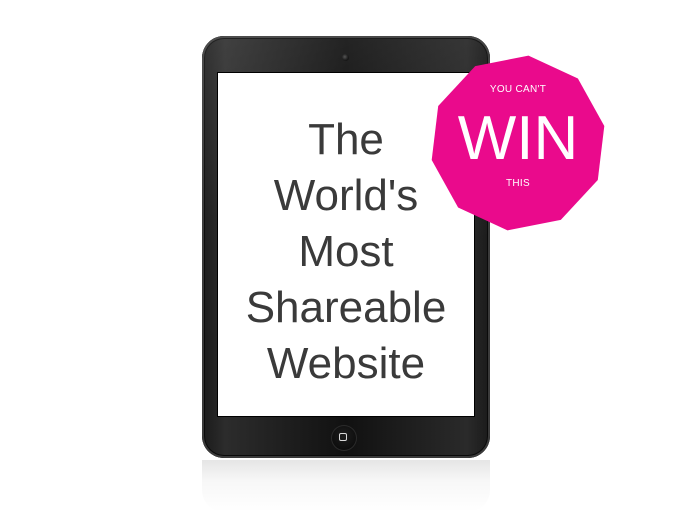  What do you see at coordinates (518, 89) in the screenshot?
I see `badge-top-text: YOU CAN'T` at bounding box center [518, 89].